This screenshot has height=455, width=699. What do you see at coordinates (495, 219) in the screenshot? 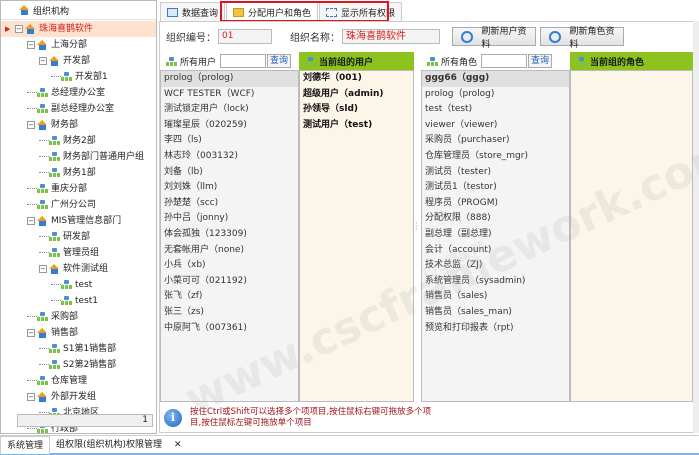
I see `list-item: 分配权限（888)` at bounding box center [495, 219].